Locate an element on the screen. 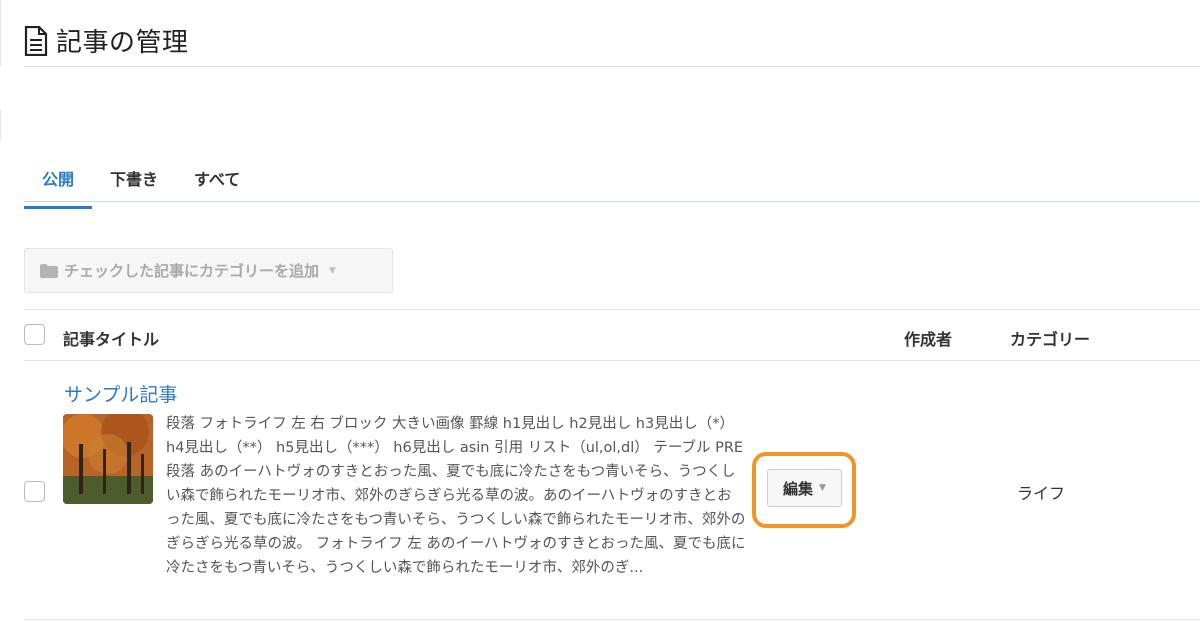  add-category-button: チェックした記事にカテゴリーを追加 ▼ is located at coordinates (208, 270).